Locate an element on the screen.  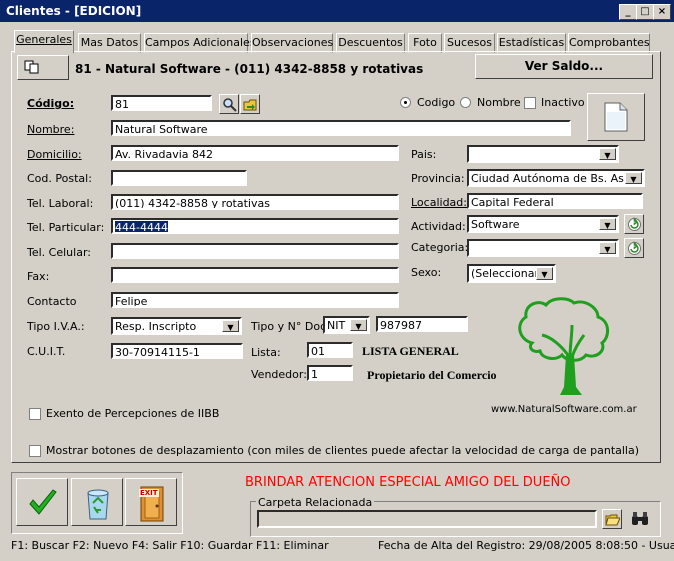
tab-generales: Generales is located at coordinates (44, 41).